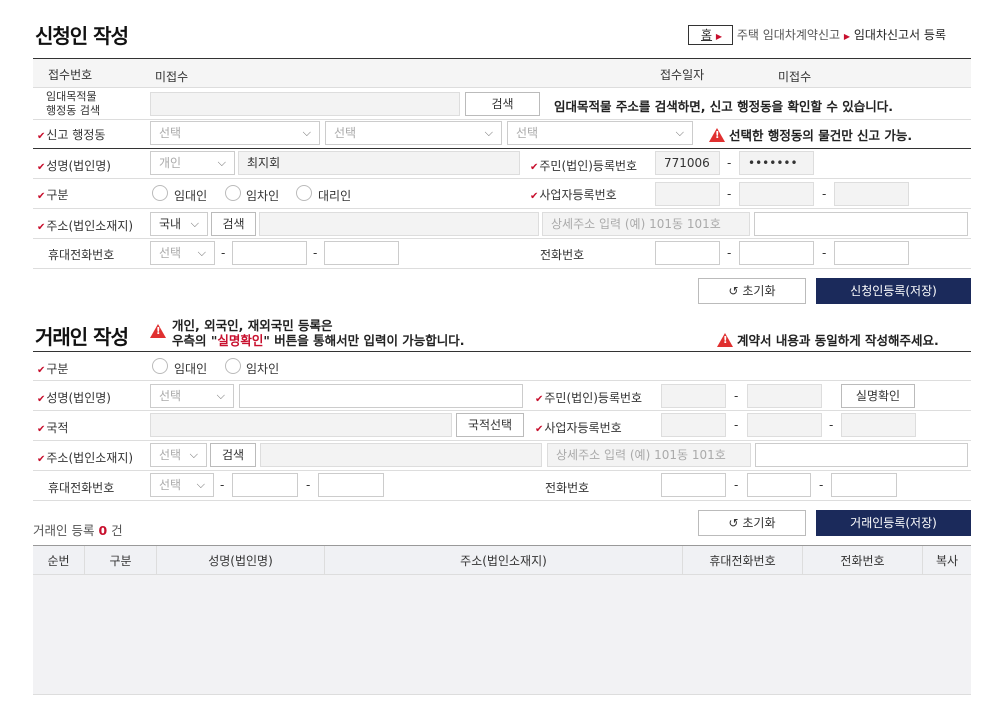 The image size is (986, 708). I want to click on party-right-warning: 계약서 내용과 동일하게 작성해주세요., so click(828, 339).